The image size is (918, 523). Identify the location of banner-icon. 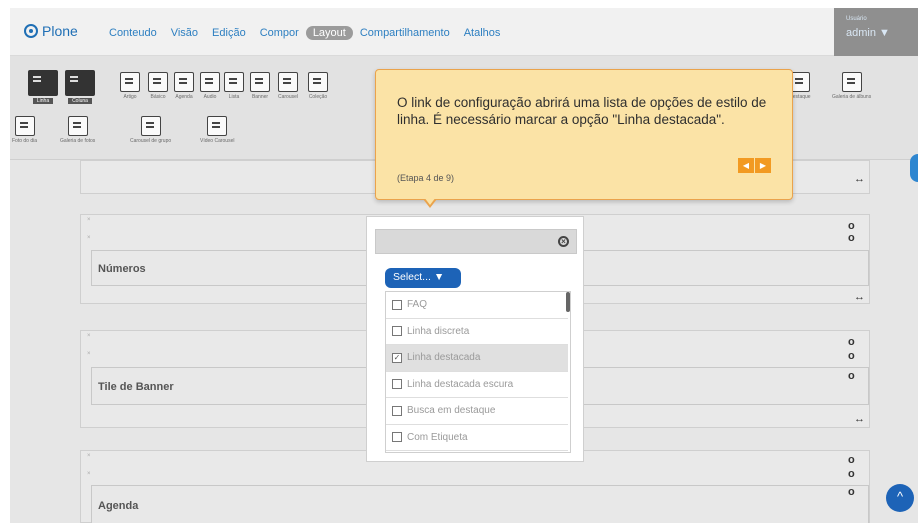
(260, 82).